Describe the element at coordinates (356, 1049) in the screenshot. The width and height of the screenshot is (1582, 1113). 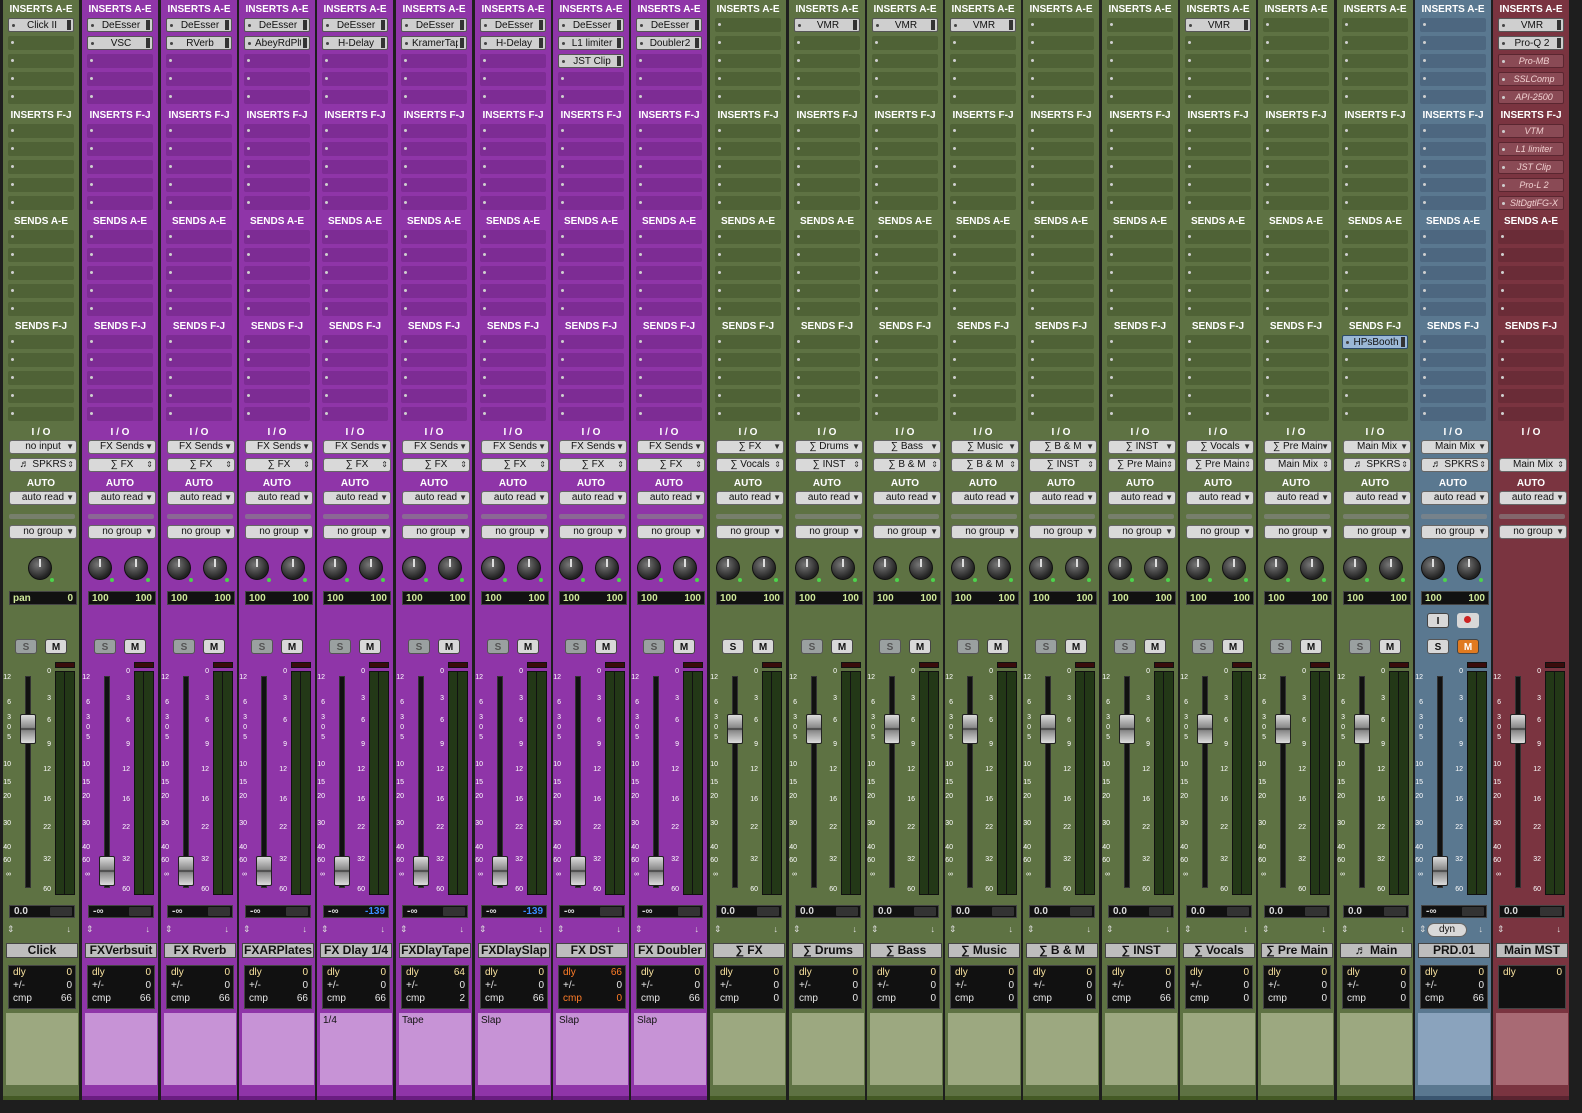
I see `comments-box: 1/4` at that location.